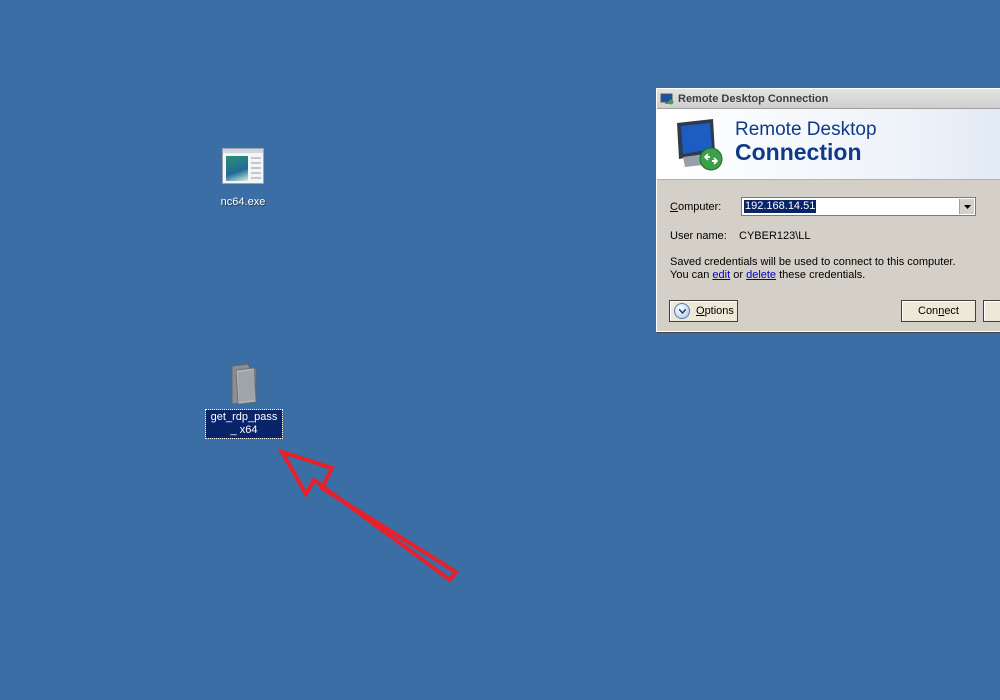 This screenshot has height=700, width=1000. I want to click on connect-button: Connect, so click(938, 311).